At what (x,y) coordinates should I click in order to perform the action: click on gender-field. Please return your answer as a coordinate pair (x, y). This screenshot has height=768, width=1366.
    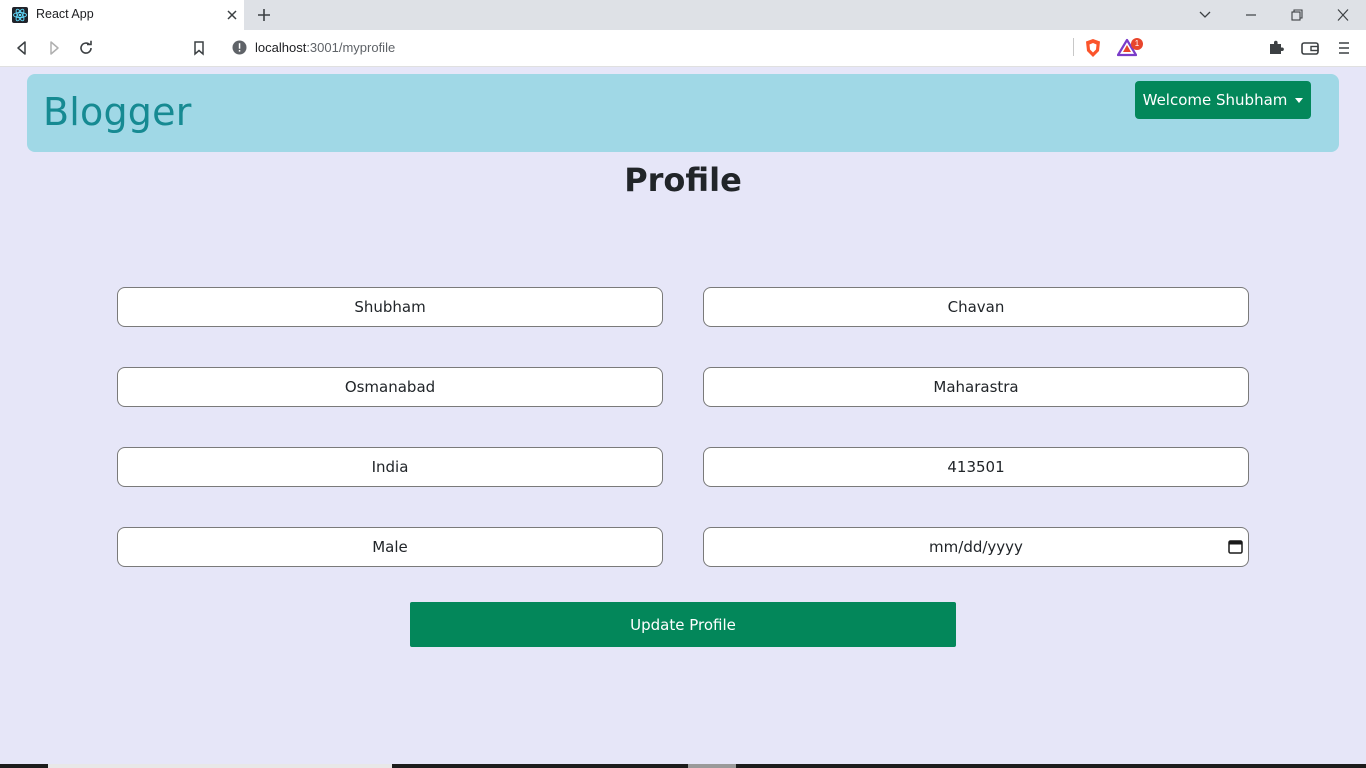
    Looking at the image, I should click on (390, 547).